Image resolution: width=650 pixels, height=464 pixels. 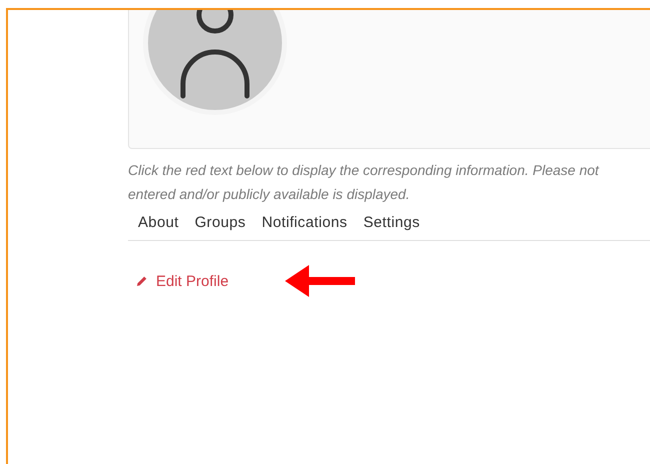 What do you see at coordinates (182, 281) in the screenshot?
I see `edit-profile-link: Edit Profile` at bounding box center [182, 281].